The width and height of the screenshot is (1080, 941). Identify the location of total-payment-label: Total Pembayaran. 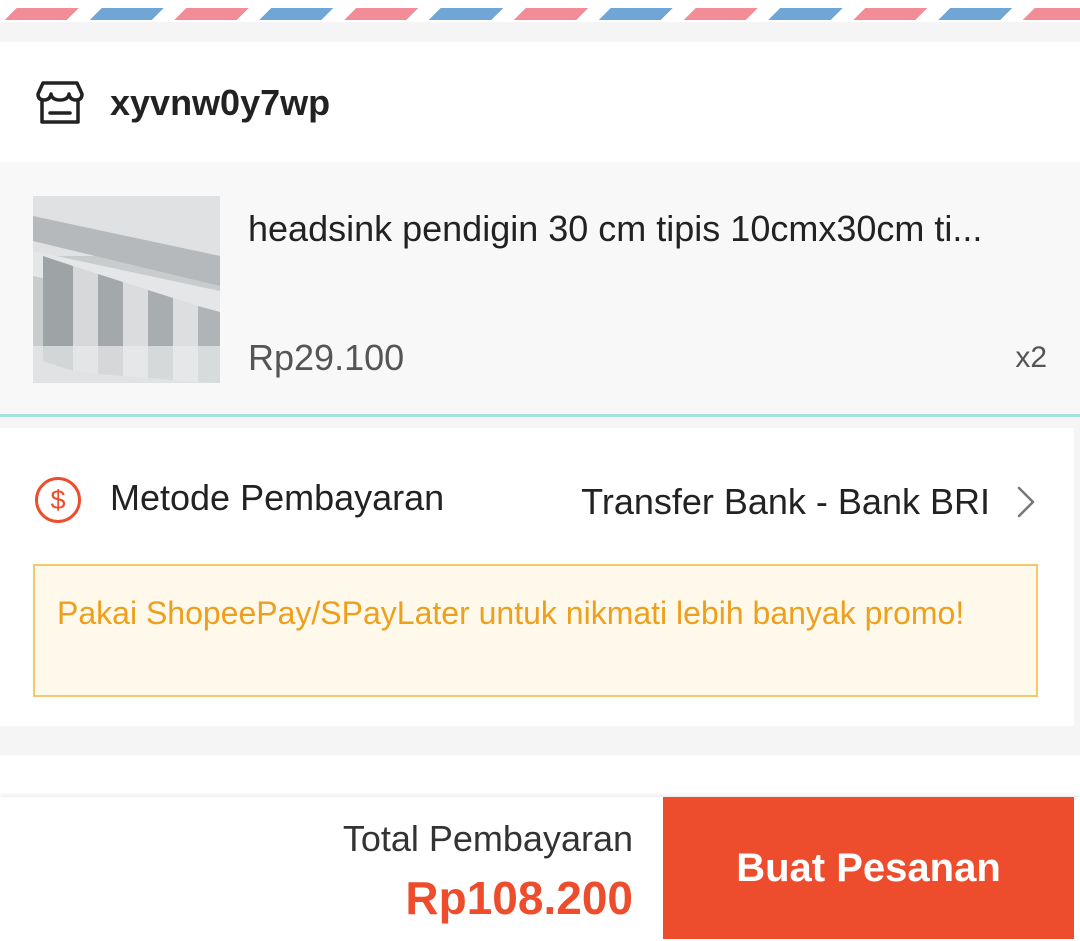
(487, 838).